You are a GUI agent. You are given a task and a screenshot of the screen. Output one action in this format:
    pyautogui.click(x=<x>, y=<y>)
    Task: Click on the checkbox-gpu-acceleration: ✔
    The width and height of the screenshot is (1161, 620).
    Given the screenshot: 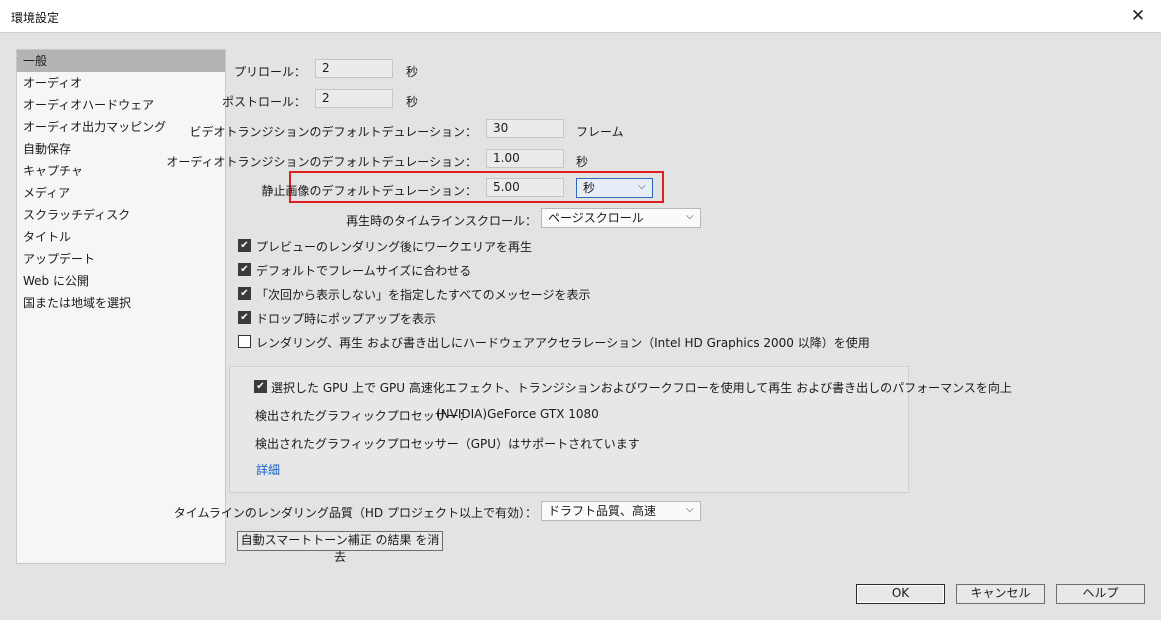 What is the action you would take?
    pyautogui.click(x=260, y=386)
    